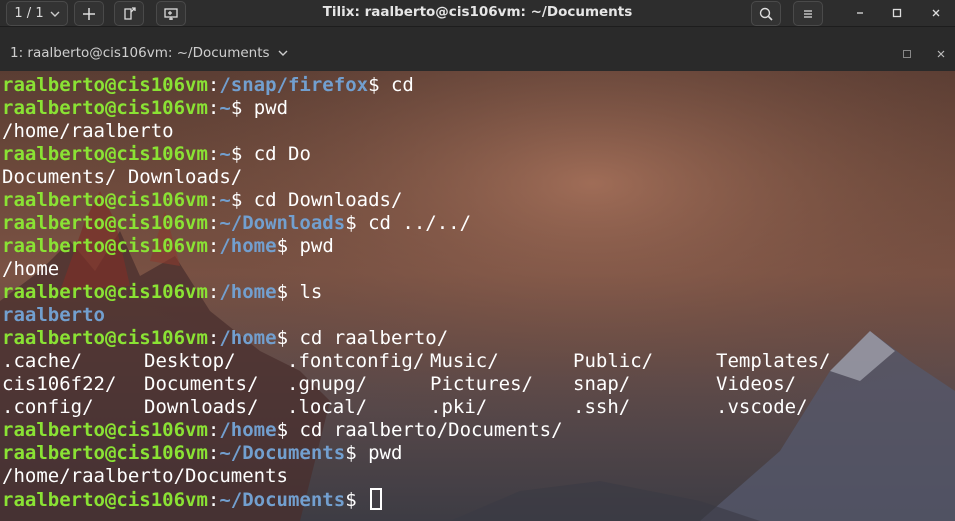 The width and height of the screenshot is (955, 521). I want to click on menu-button, so click(808, 13).